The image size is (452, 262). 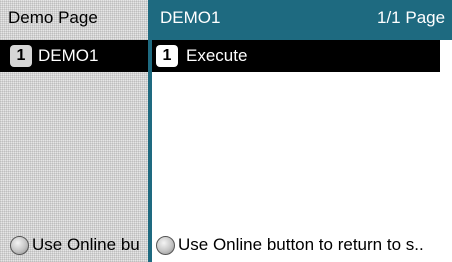 I want to click on status-hint-text: Use Online bu, so click(x=86, y=244).